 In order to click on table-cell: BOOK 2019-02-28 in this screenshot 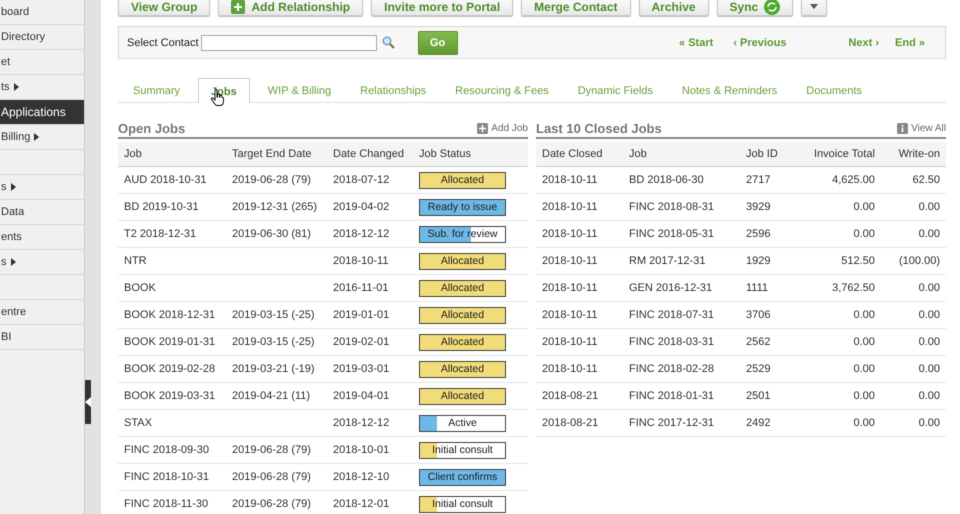, I will do `click(170, 369)`.